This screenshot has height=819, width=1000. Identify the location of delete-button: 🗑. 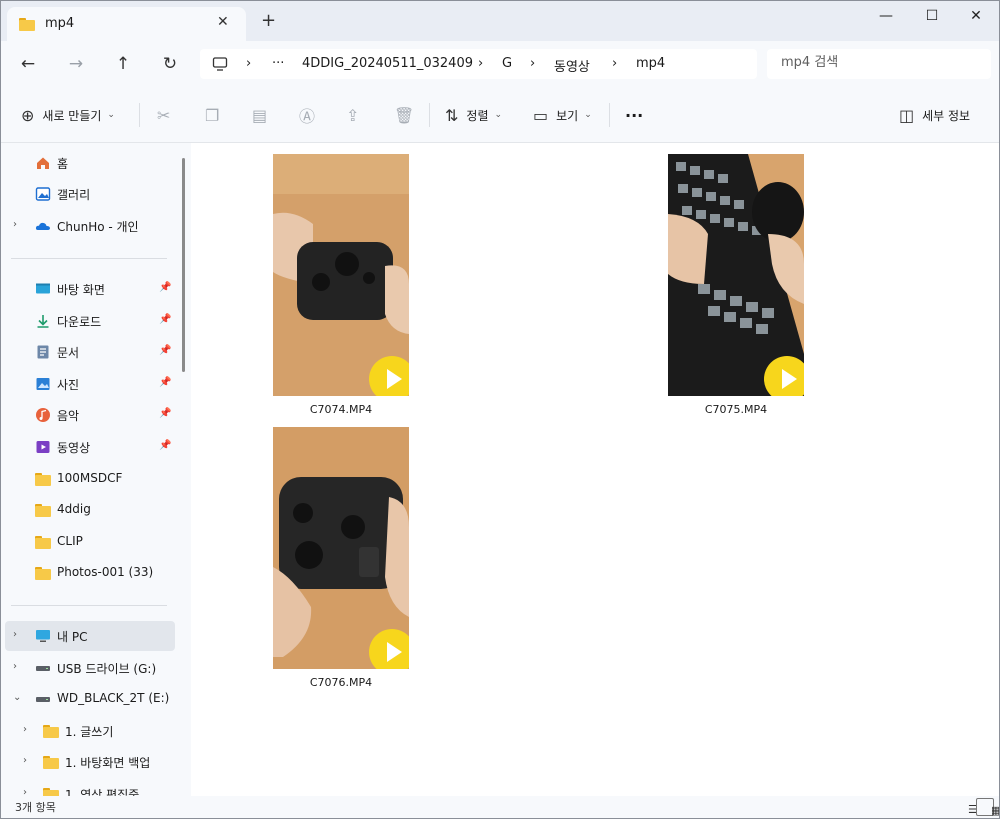
(408, 115).